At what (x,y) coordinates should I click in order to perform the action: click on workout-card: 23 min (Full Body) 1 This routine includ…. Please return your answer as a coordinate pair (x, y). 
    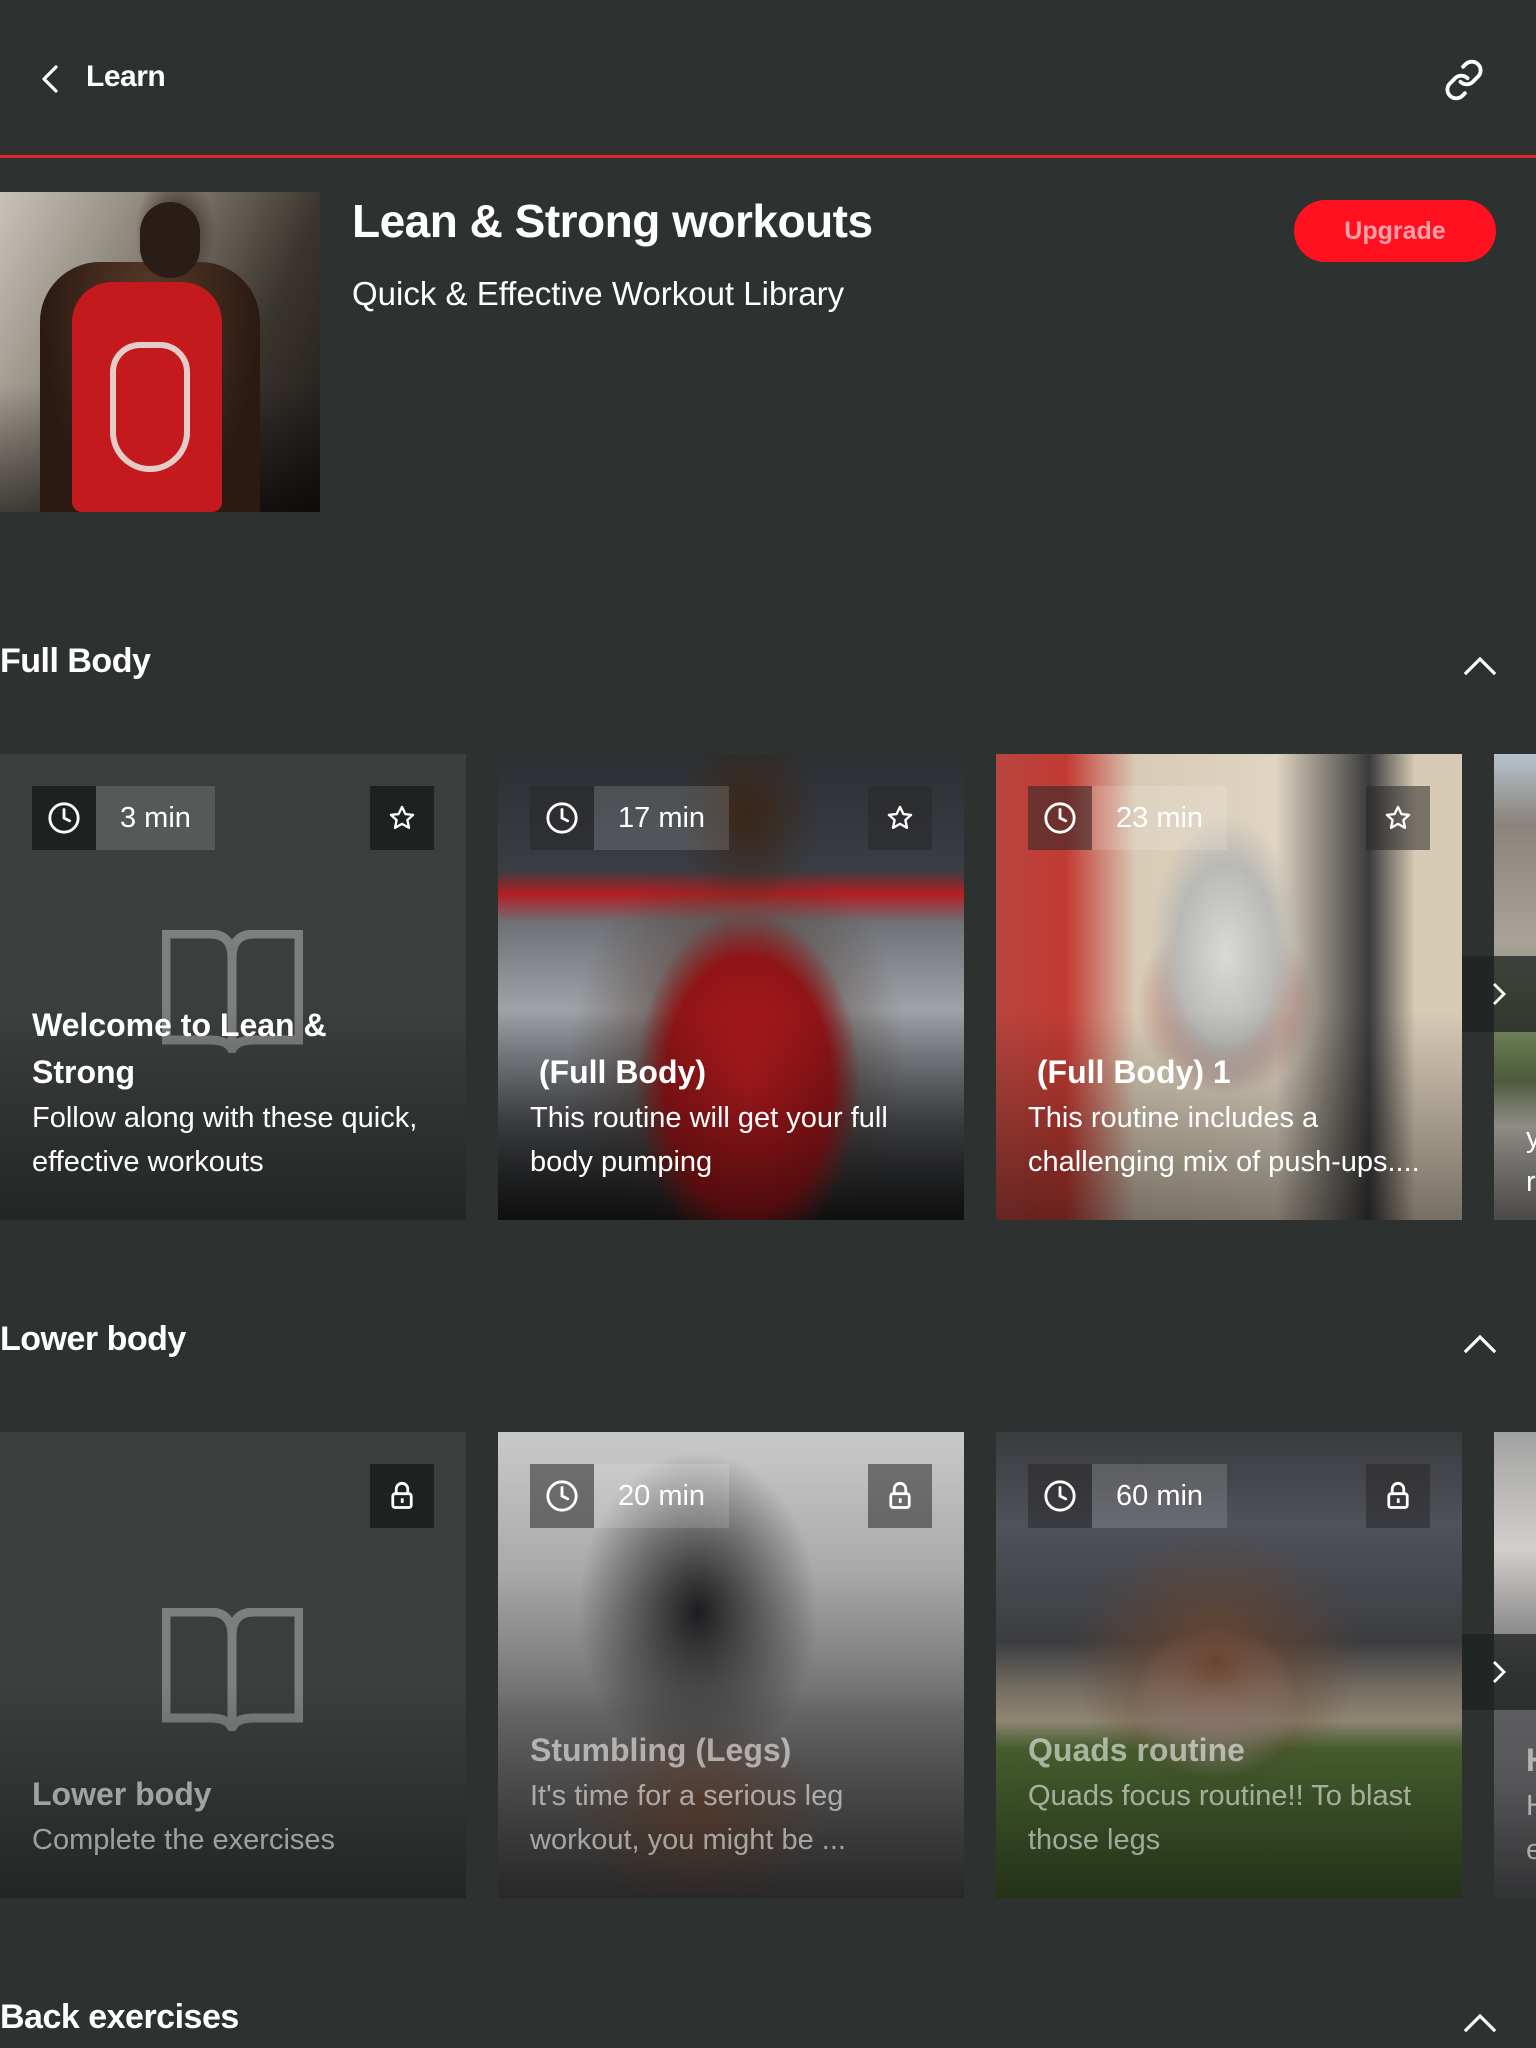
    Looking at the image, I should click on (1229, 987).